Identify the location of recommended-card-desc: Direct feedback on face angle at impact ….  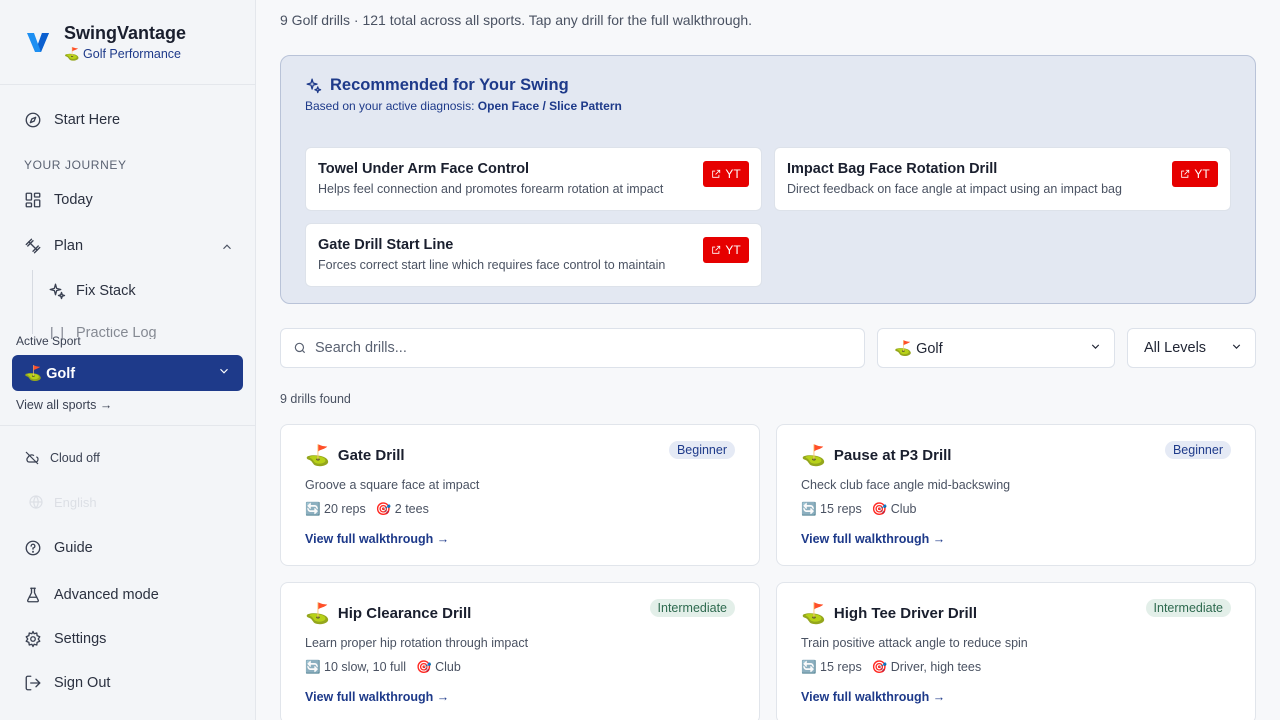
(954, 189).